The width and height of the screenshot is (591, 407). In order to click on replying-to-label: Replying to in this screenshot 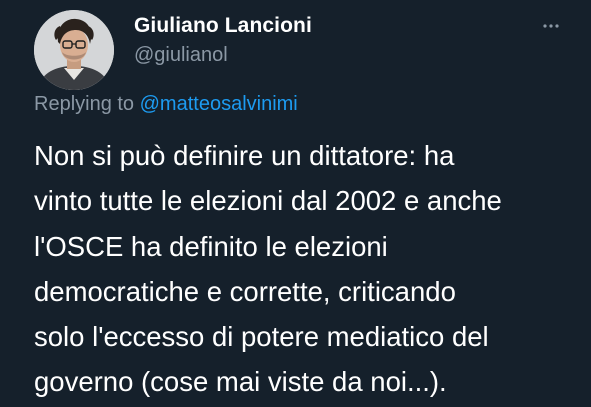, I will do `click(84, 104)`.